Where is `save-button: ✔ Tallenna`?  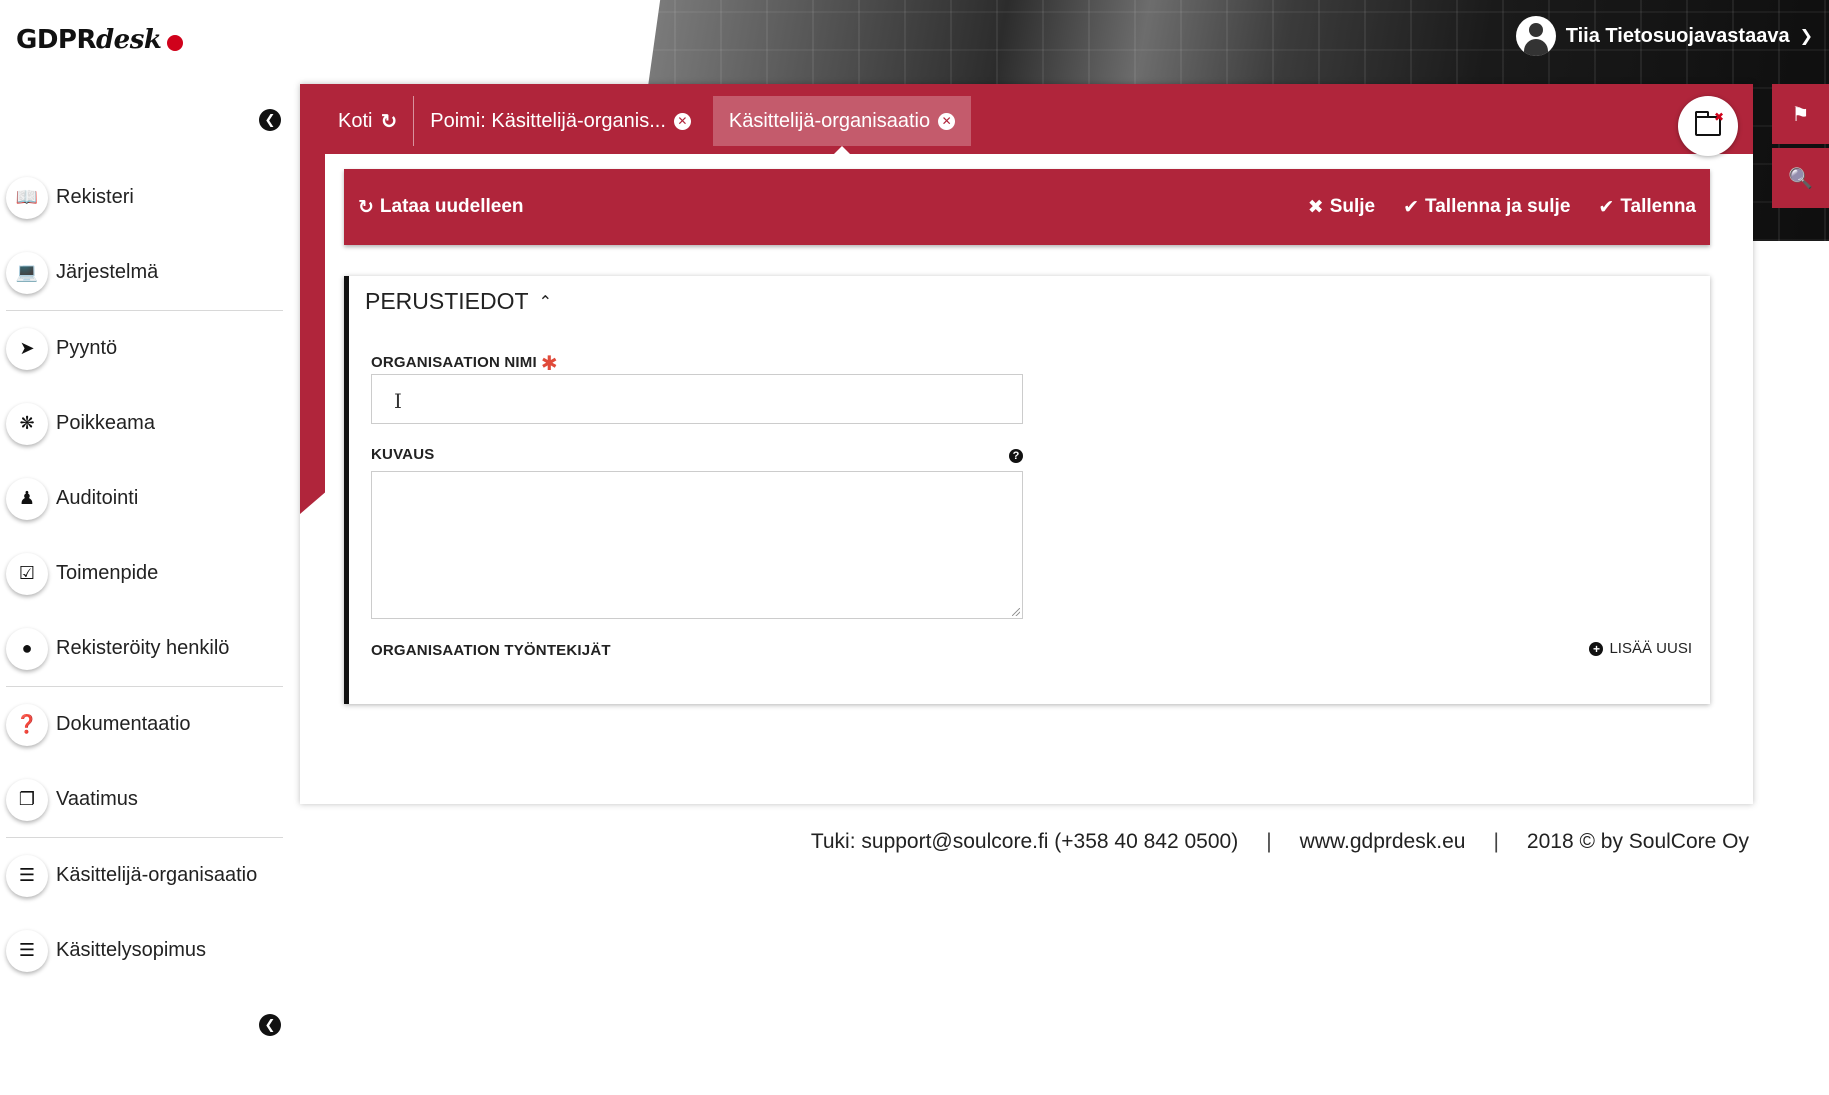 save-button: ✔ Tallenna is located at coordinates (1647, 207).